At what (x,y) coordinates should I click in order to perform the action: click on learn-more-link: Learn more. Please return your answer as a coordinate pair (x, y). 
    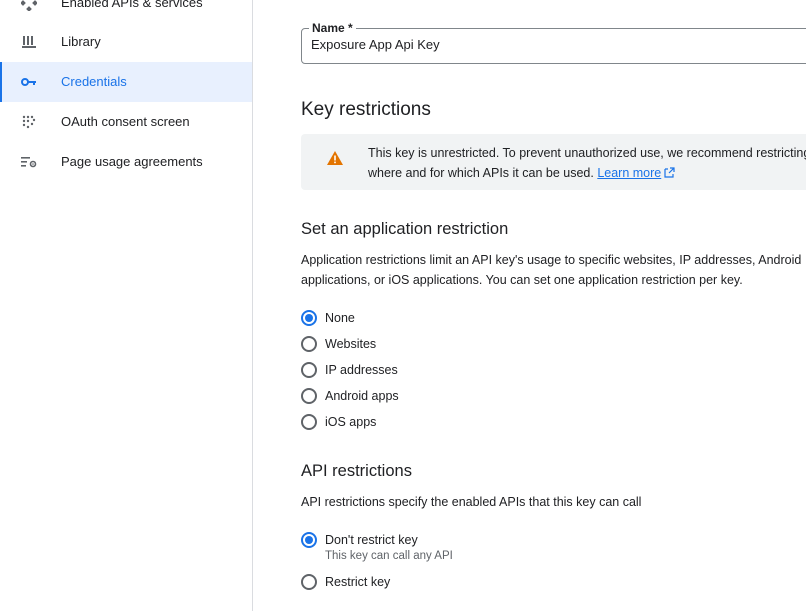
    Looking at the image, I should click on (636, 173).